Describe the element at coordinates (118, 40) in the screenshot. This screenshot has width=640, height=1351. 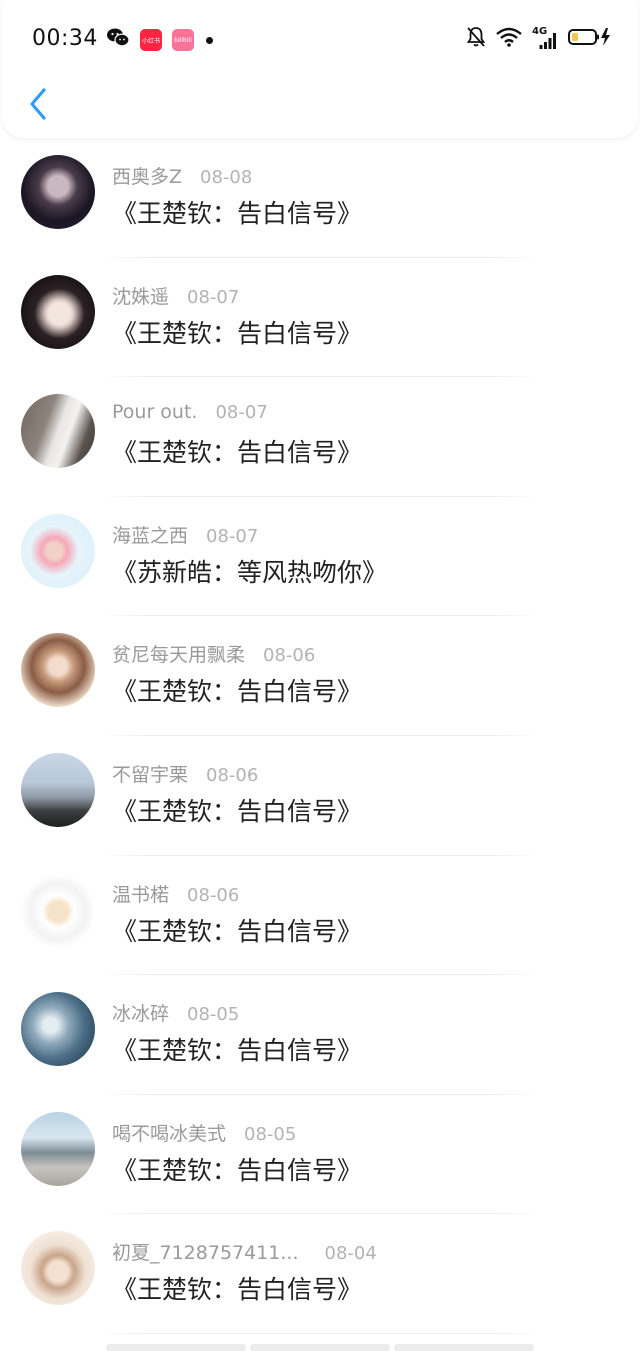
I see `wechat-icon` at that location.